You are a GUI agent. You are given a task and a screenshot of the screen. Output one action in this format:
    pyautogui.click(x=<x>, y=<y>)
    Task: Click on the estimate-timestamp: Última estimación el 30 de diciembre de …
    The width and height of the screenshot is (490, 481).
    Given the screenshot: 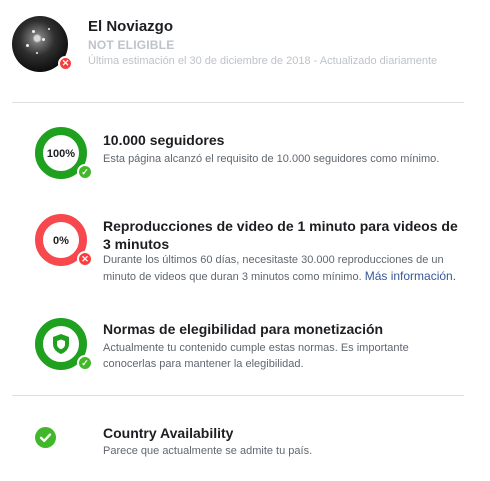 What is the action you would take?
    pyautogui.click(x=263, y=61)
    